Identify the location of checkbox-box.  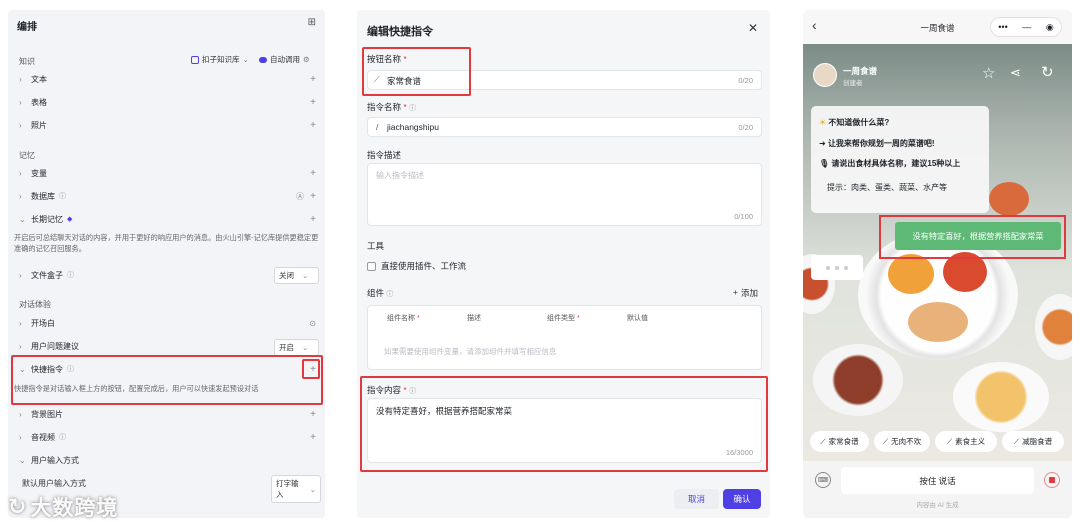
(371, 266).